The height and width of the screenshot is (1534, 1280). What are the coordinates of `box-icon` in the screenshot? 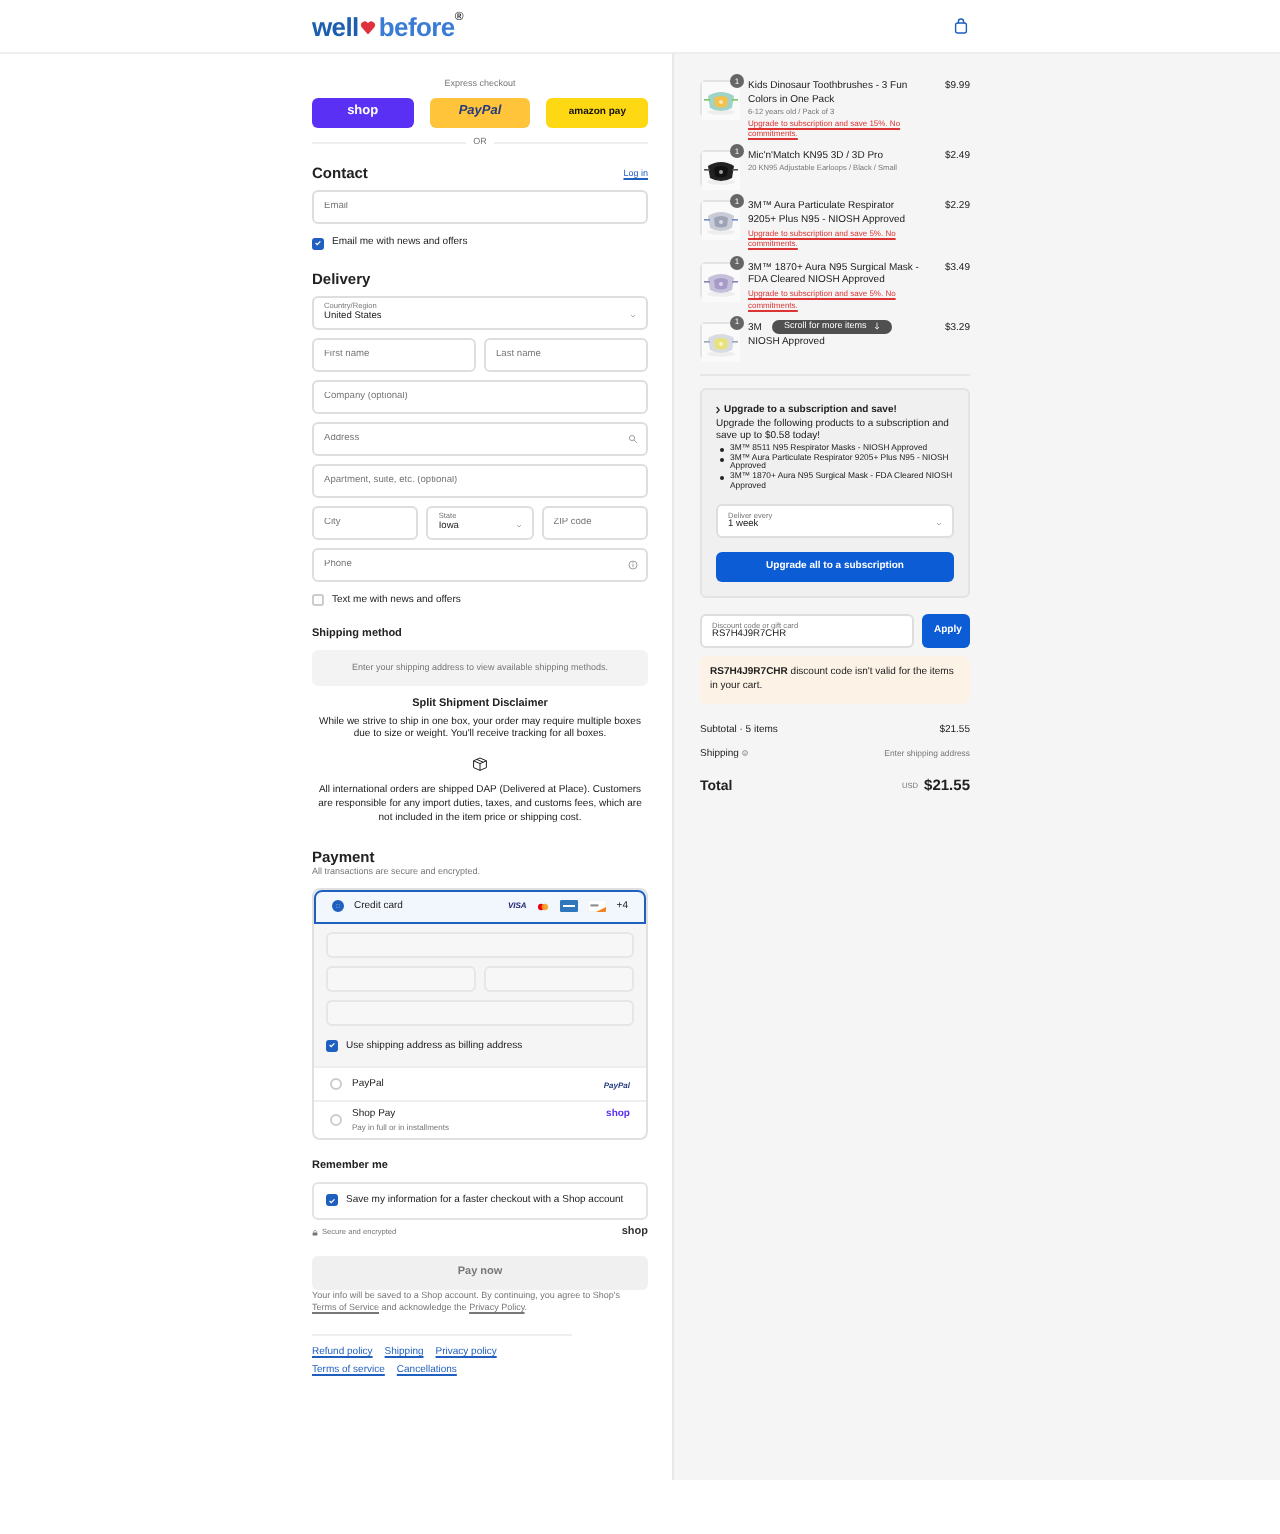 It's located at (480, 764).